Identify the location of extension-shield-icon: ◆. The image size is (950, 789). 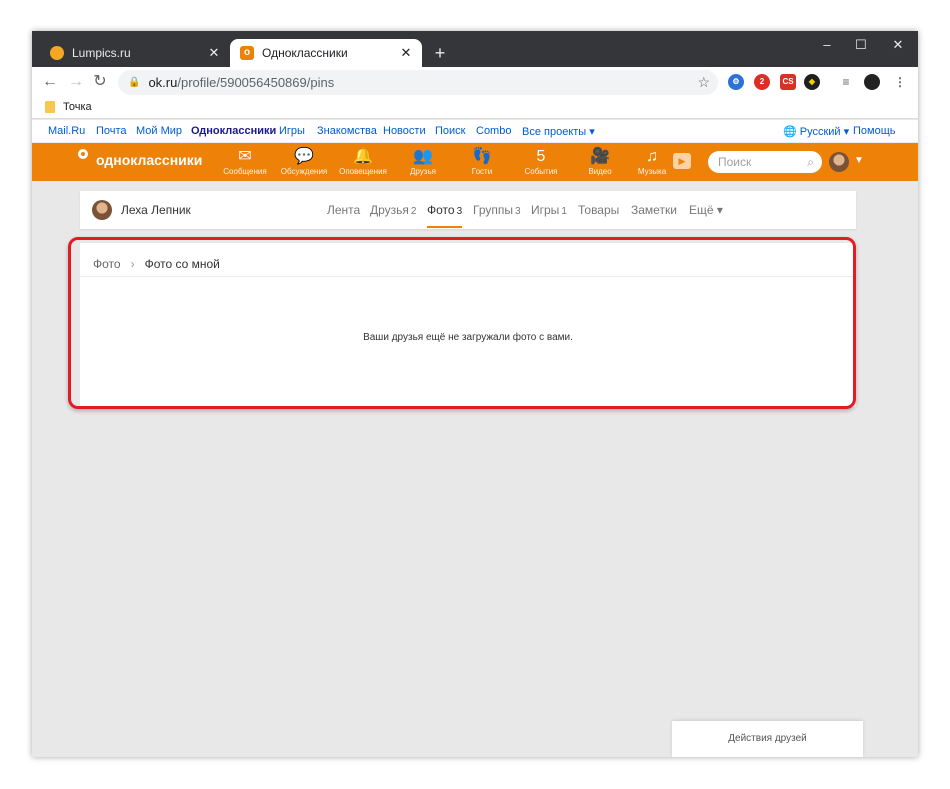
(812, 82).